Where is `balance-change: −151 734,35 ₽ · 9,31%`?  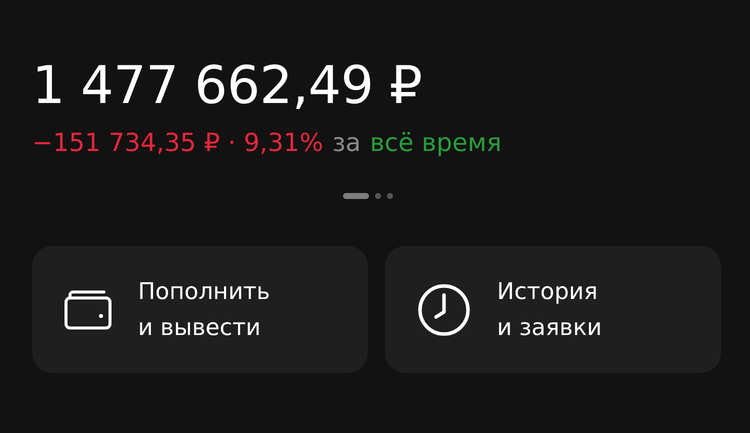 balance-change: −151 734,35 ₽ · 9,31% is located at coordinates (178, 143).